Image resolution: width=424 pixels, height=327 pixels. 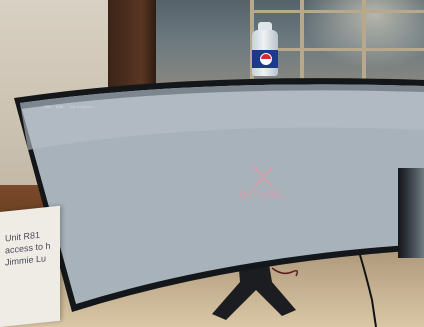 I want to click on menu-item-edit: Edit, so click(x=59, y=106).